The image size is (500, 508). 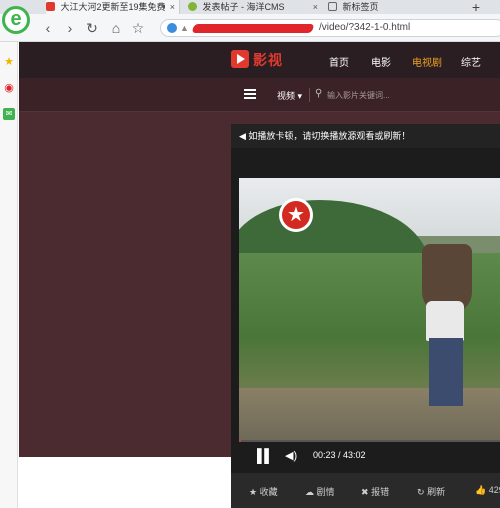 I want to click on favorite-label: 收藏, so click(x=268, y=492).